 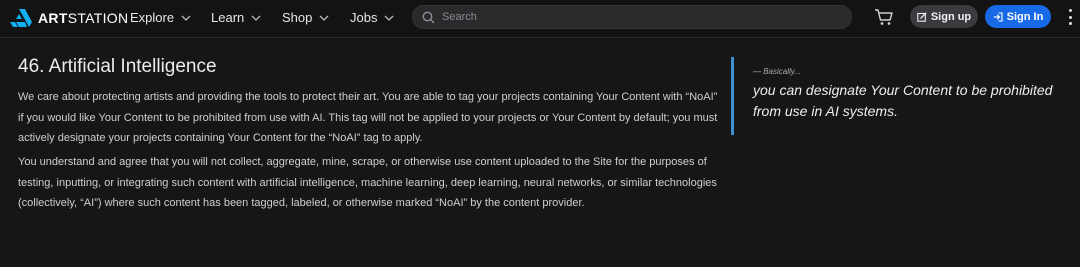 I want to click on wordmark-station: STATION, so click(x=98, y=18).